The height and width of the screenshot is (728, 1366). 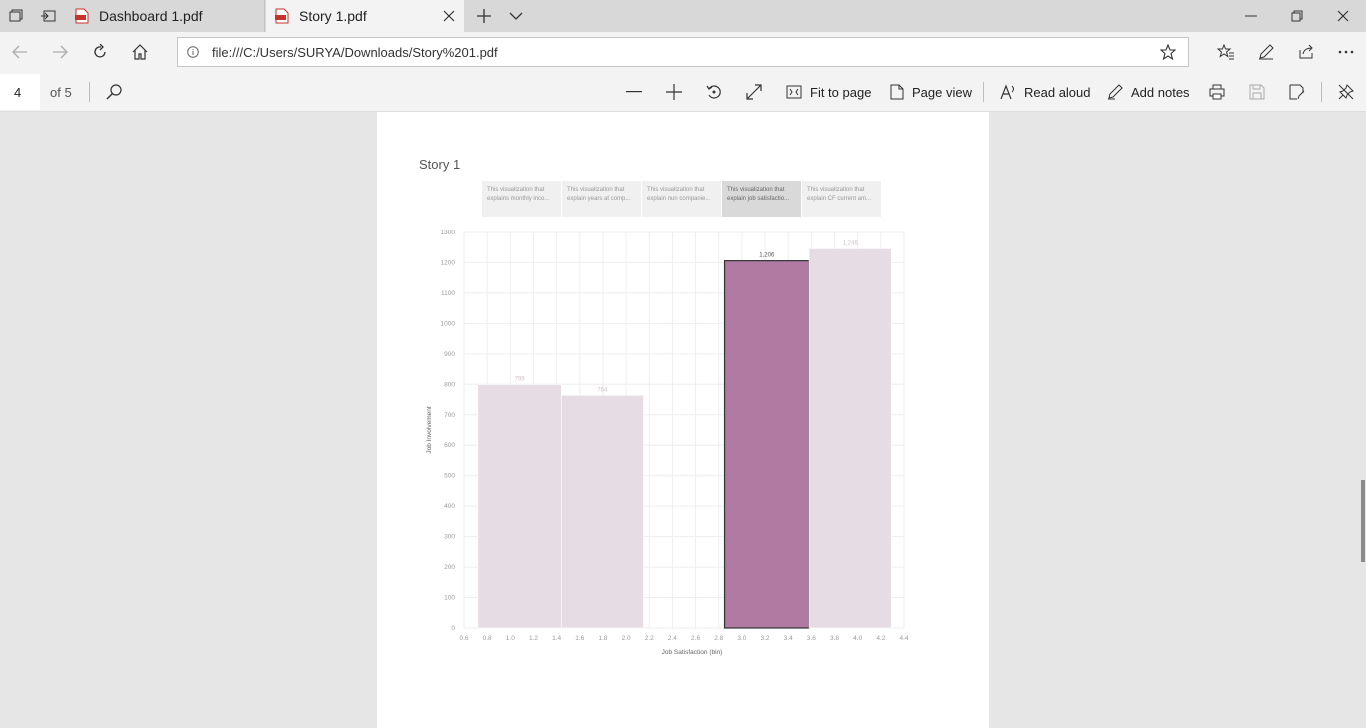 What do you see at coordinates (449, 384) in the screenshot?
I see `y-tick-label: 800` at bounding box center [449, 384].